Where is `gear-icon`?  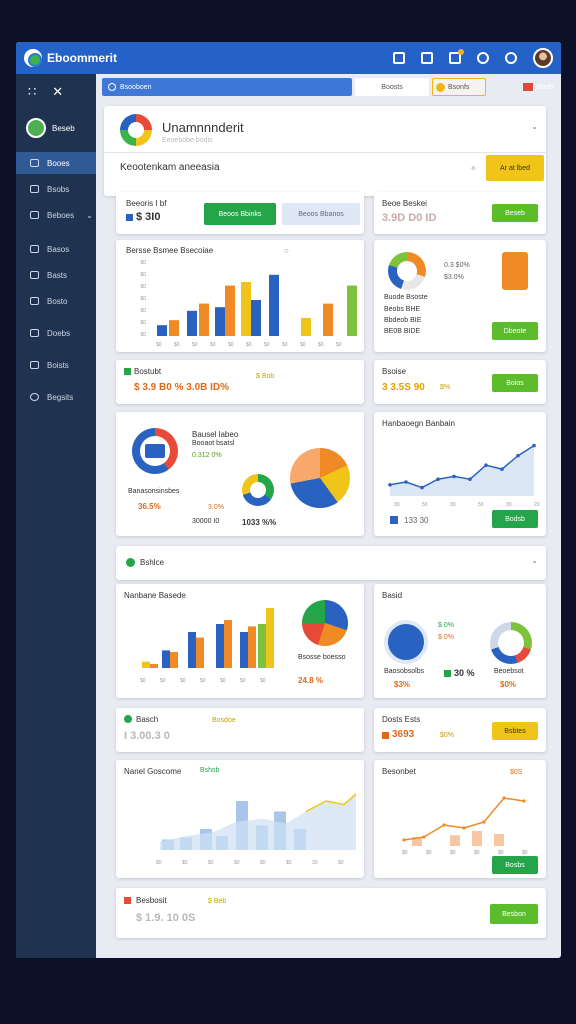 gear-icon is located at coordinates (34, 397).